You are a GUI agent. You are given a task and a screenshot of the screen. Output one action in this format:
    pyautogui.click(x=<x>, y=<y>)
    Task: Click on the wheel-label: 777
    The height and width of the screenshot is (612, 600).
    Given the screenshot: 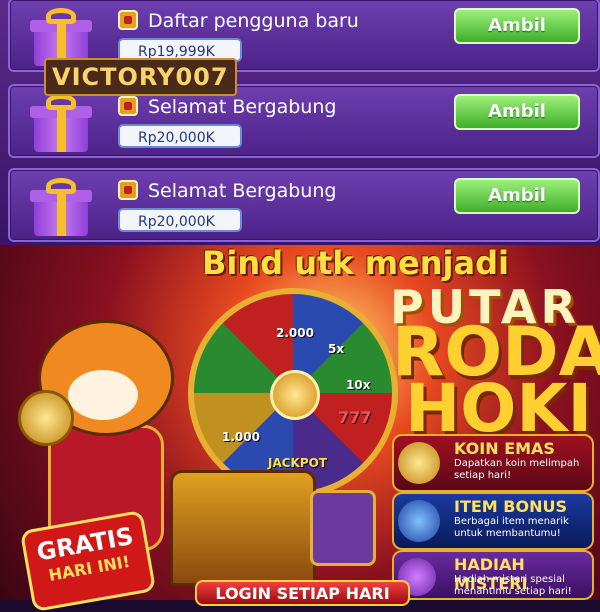 What is the action you would take?
    pyautogui.click(x=355, y=417)
    